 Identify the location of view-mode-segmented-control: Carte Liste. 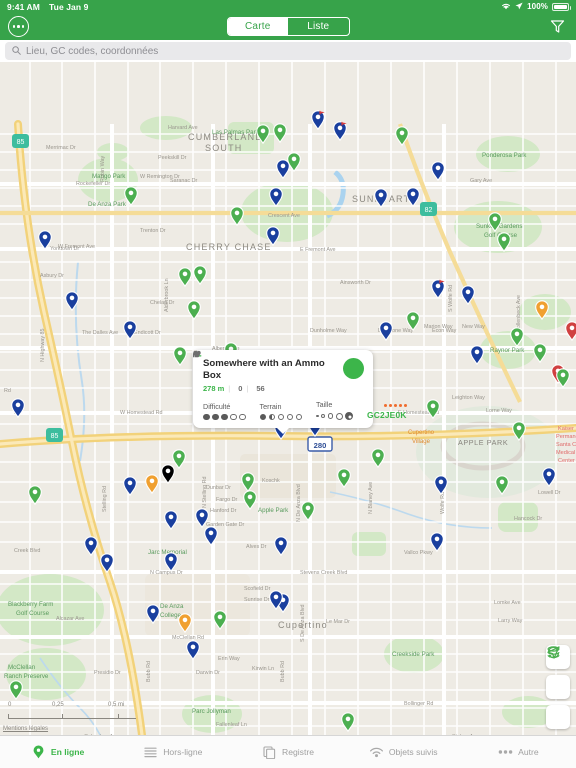
(288, 26).